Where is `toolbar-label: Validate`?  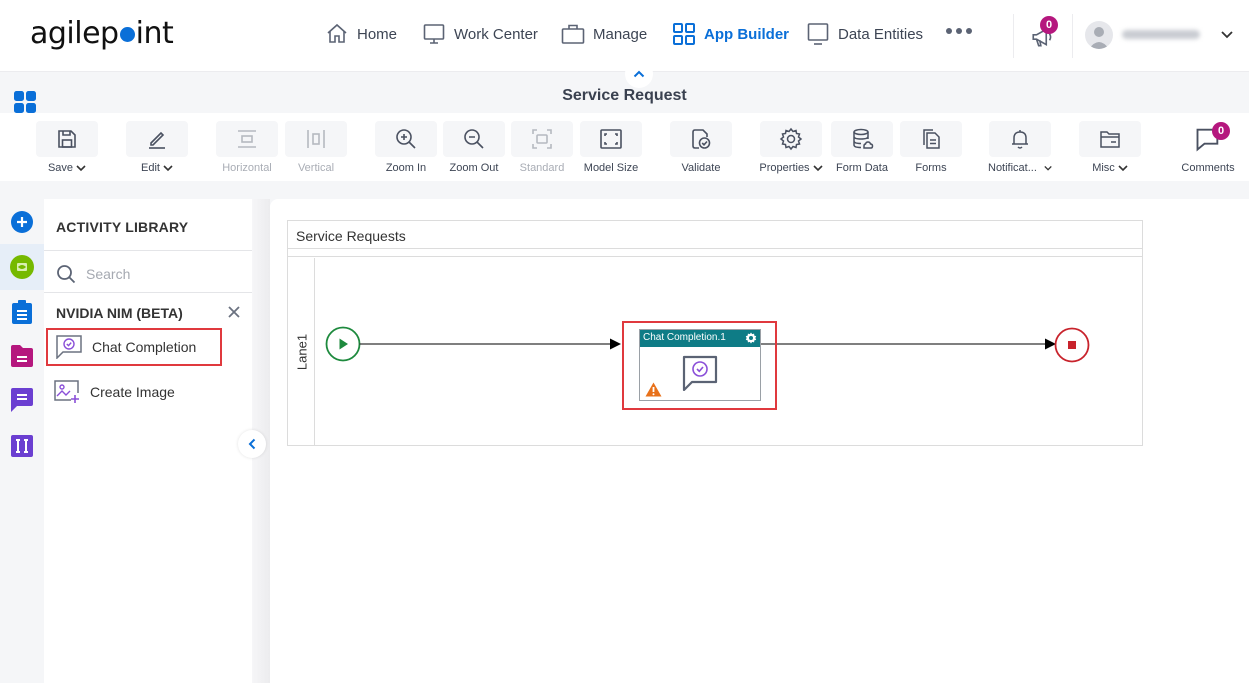
toolbar-label: Validate is located at coordinates (701, 168).